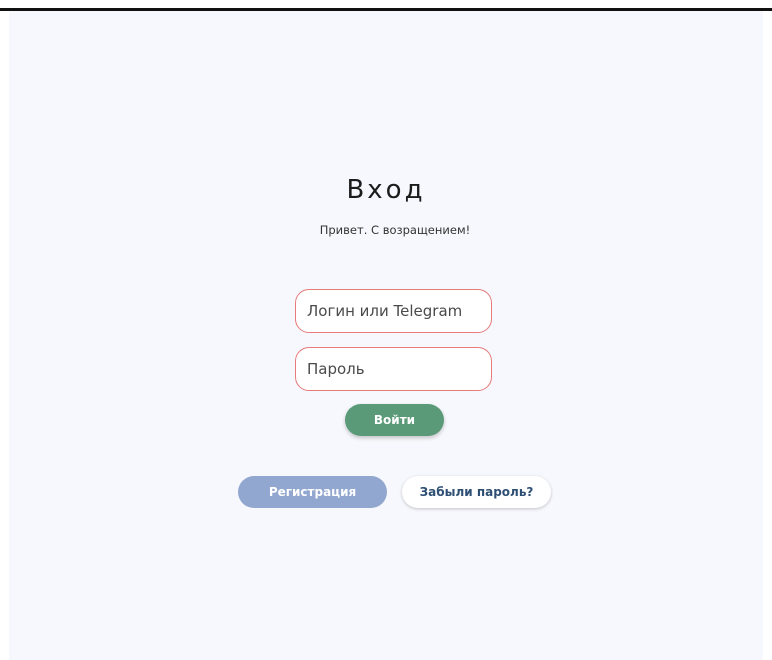 Image resolution: width=772 pixels, height=660 pixels. Describe the element at coordinates (476, 492) in the screenshot. I see `forgot-password-button: Забыли пароль?` at that location.